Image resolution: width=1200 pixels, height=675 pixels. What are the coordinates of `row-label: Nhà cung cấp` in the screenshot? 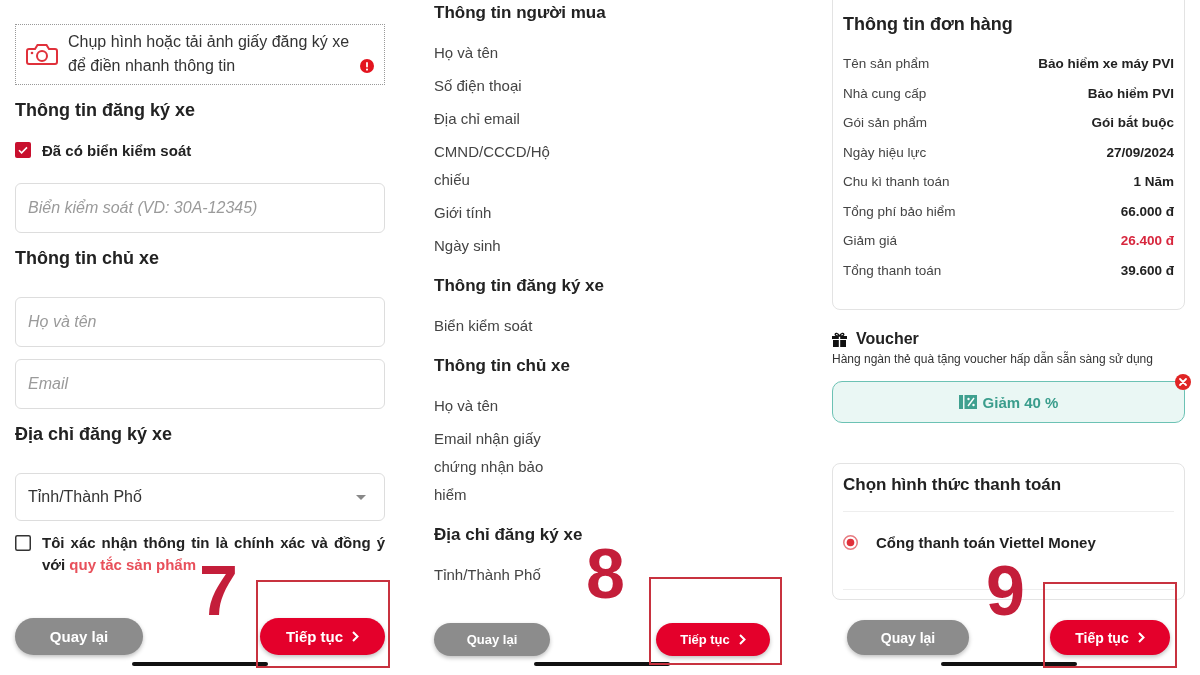 It's located at (885, 93).